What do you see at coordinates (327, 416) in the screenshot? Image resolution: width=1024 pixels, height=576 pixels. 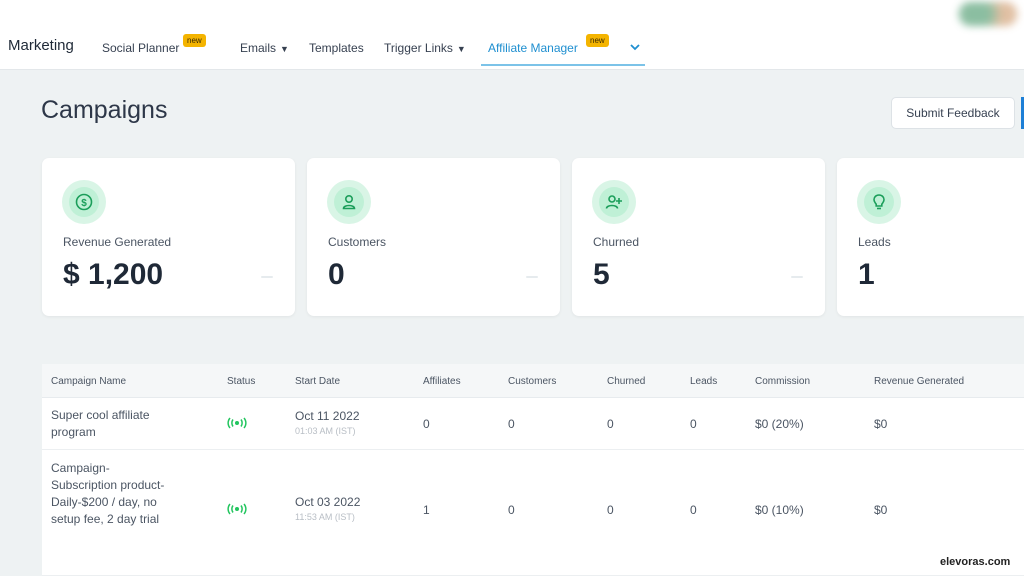 I see `start-date-value: Oct 11 2022` at bounding box center [327, 416].